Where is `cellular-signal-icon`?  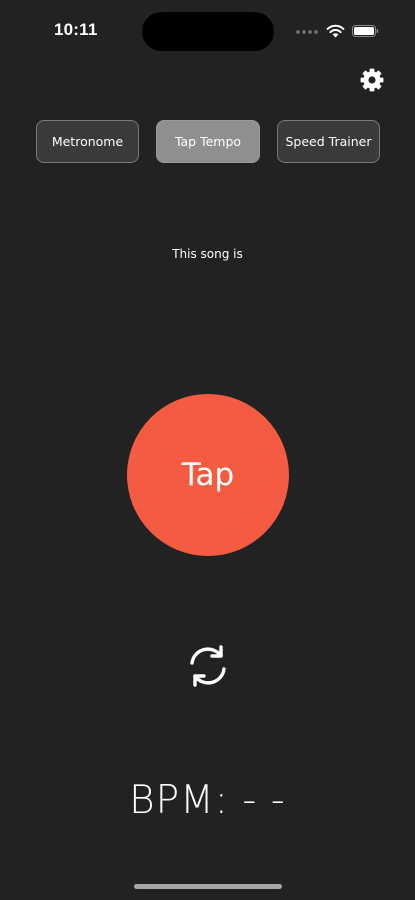 cellular-signal-icon is located at coordinates (308, 32).